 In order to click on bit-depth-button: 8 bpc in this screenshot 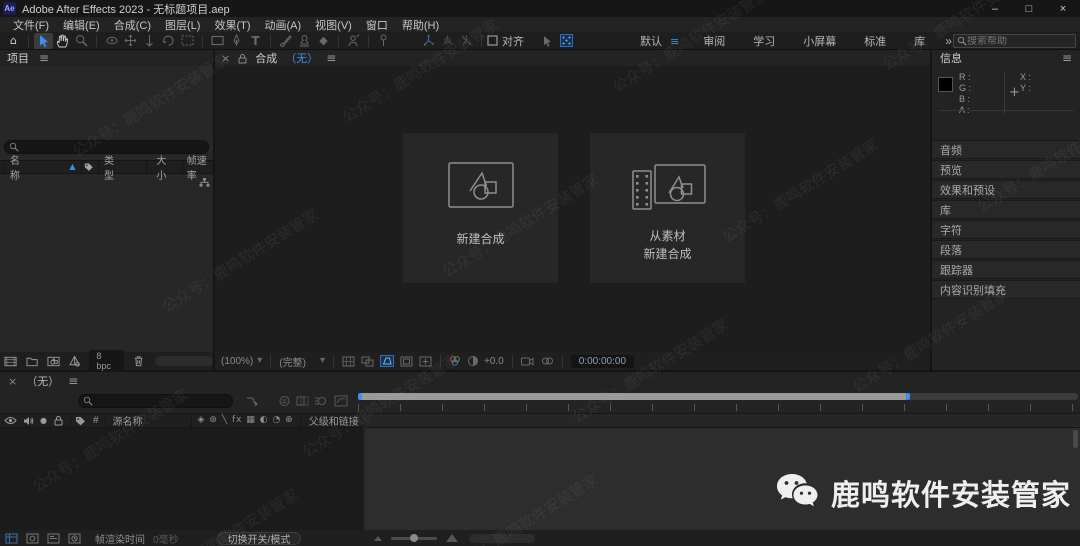, I will do `click(106, 361)`.